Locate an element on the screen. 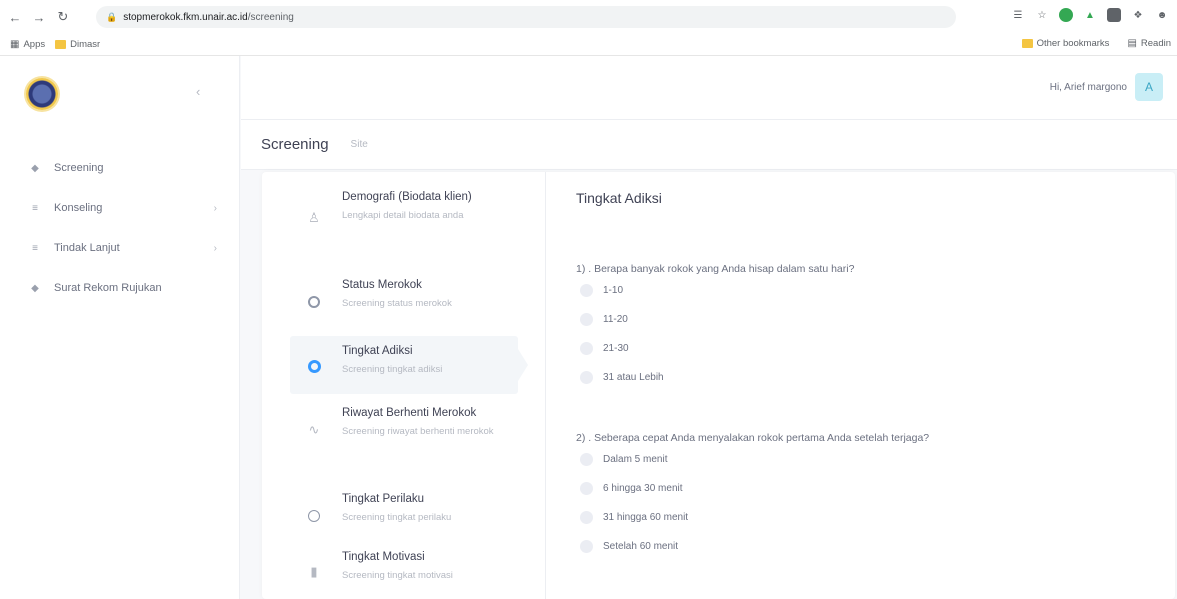  reading-list: ▤ Readin is located at coordinates (1149, 43).